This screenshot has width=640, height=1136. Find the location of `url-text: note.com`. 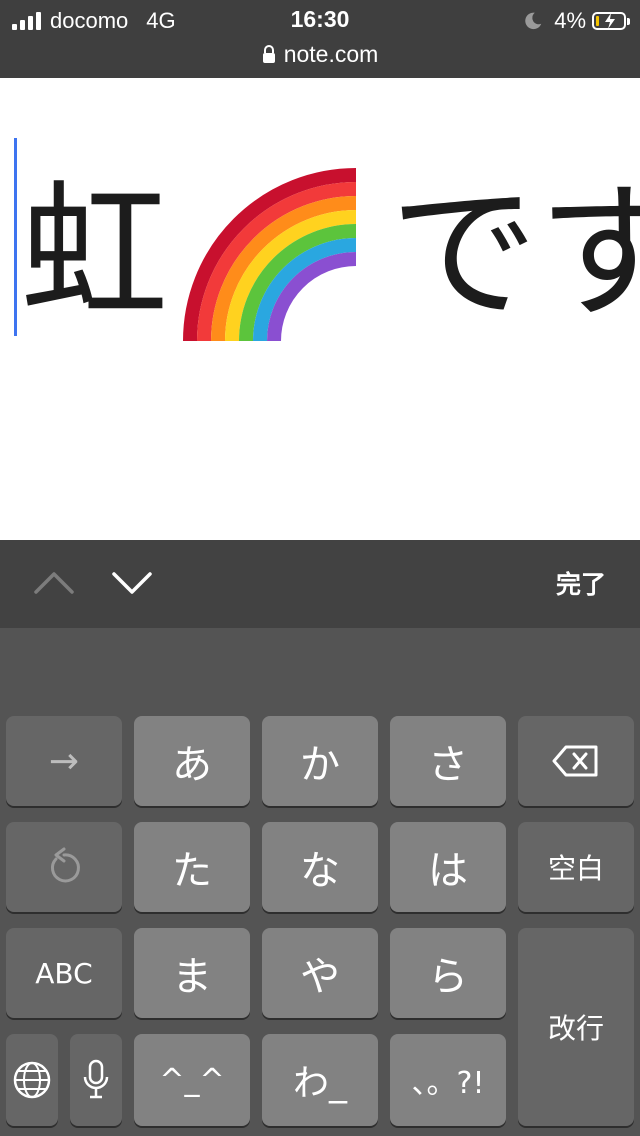

url-text: note.com is located at coordinates (331, 53).